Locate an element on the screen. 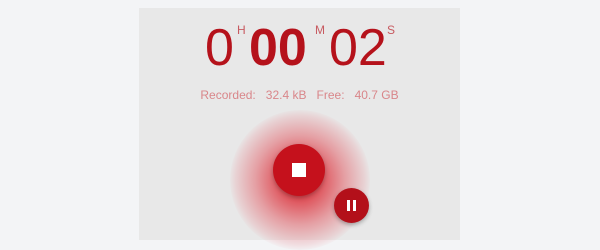 This screenshot has width=600, height=250. pause-recording-button is located at coordinates (351, 205).